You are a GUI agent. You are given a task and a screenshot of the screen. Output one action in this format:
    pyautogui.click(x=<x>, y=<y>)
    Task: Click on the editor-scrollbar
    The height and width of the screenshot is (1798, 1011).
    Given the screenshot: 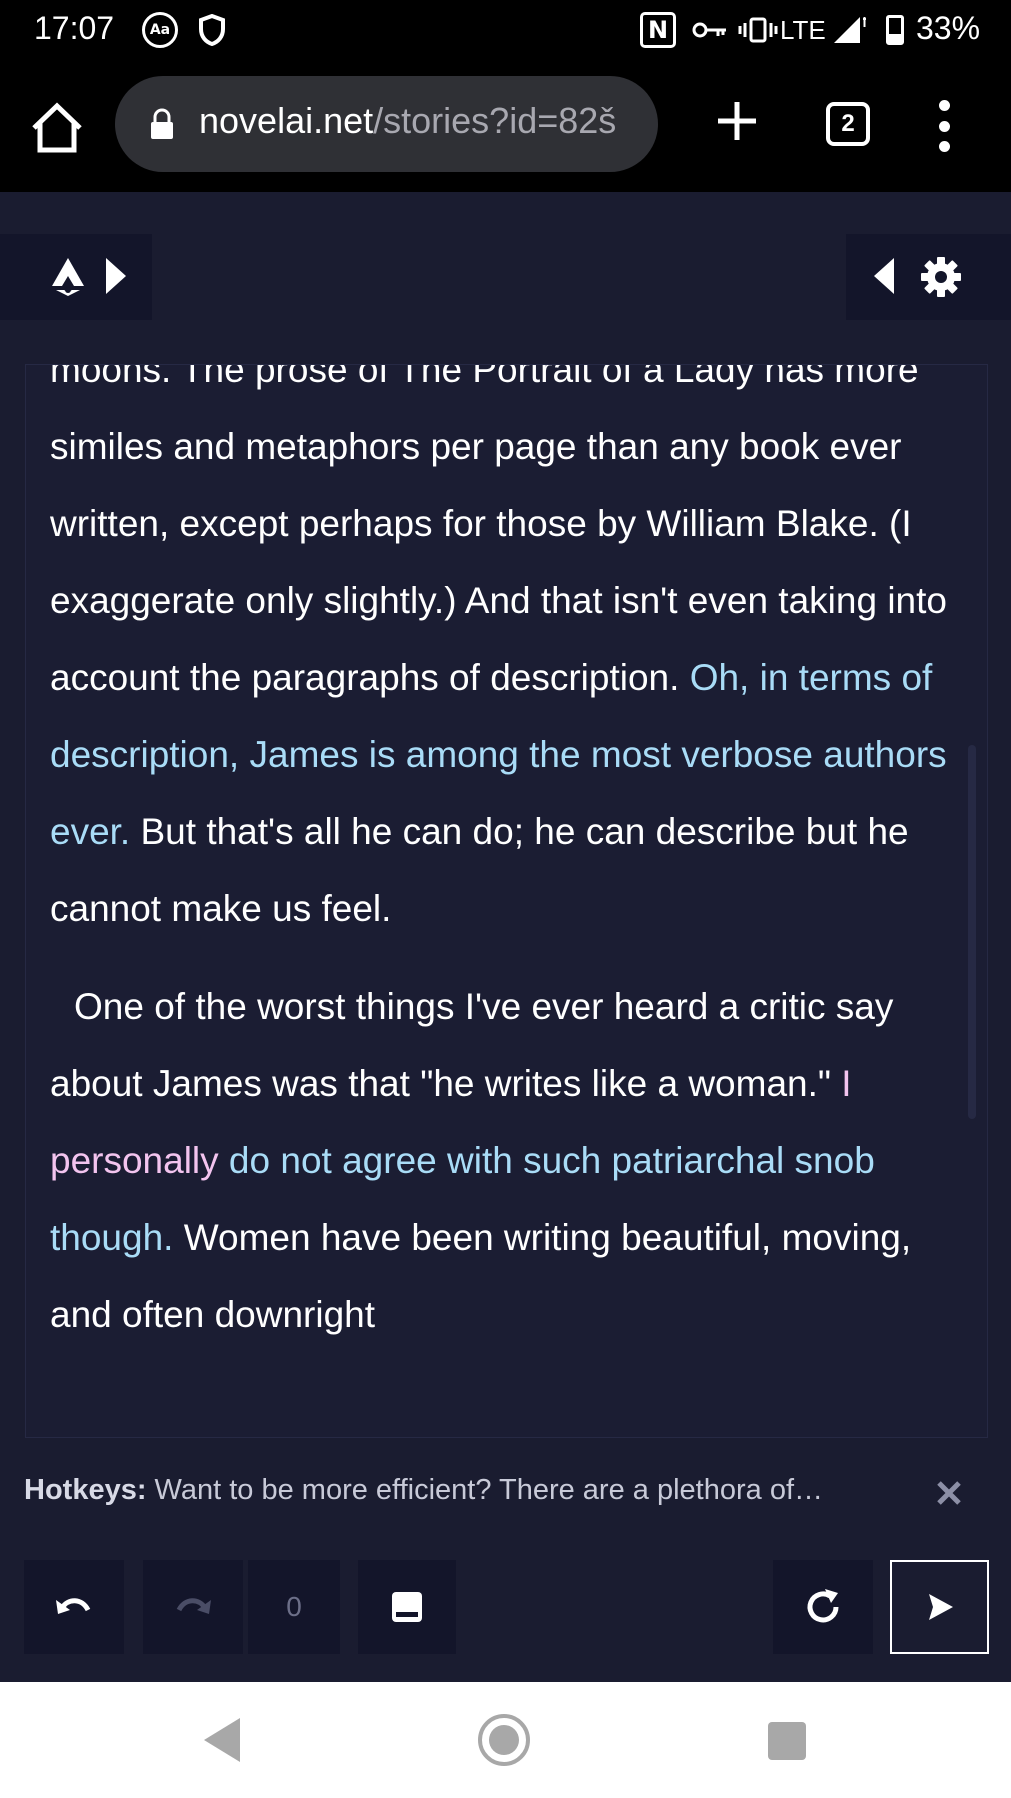 What is the action you would take?
    pyautogui.click(x=972, y=932)
    